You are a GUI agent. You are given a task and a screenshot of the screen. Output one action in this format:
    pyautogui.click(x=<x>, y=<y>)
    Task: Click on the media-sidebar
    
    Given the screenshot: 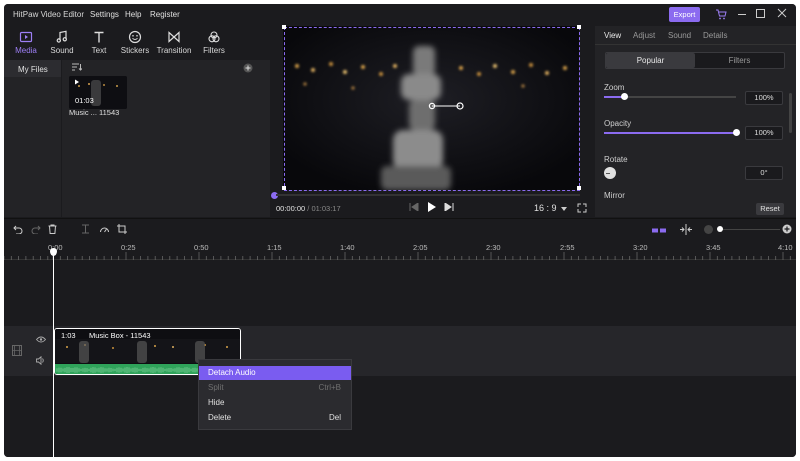 What is the action you would take?
    pyautogui.click(x=32, y=138)
    